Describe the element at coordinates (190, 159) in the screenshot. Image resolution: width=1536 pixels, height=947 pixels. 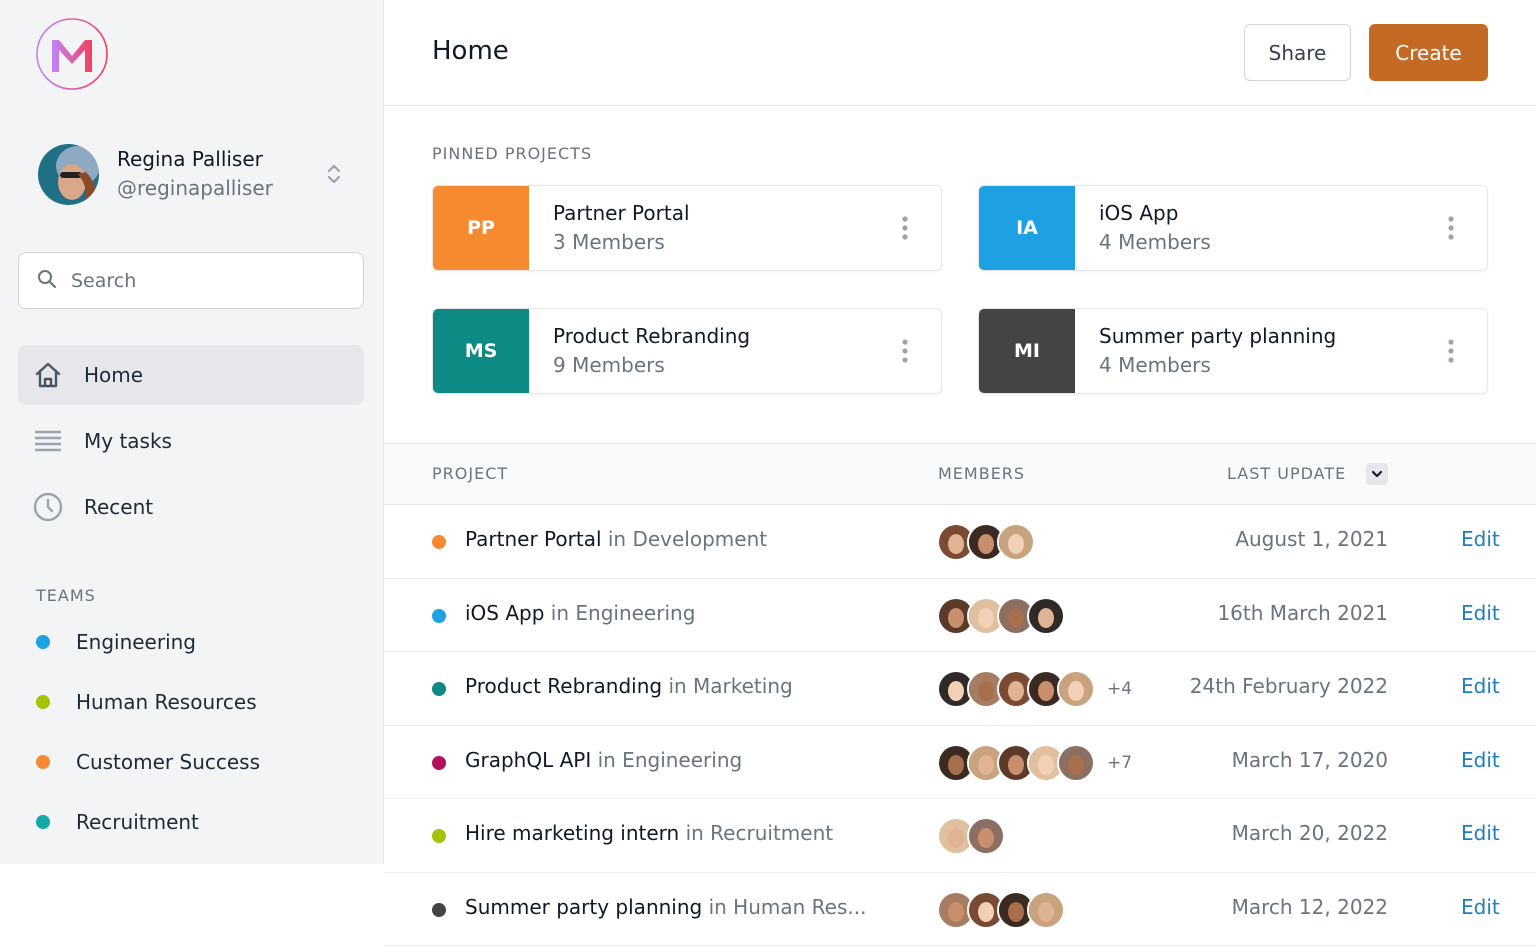
I see `user-name: Regina Palliser` at that location.